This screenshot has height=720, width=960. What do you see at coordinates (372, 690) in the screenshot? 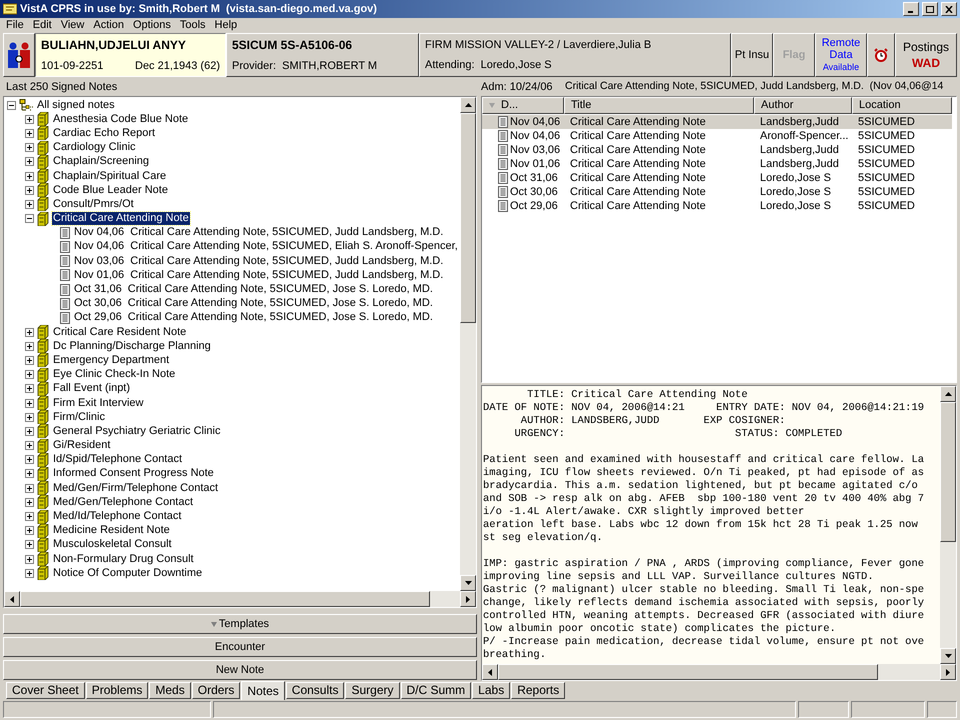
I see `tab: Surgery` at bounding box center [372, 690].